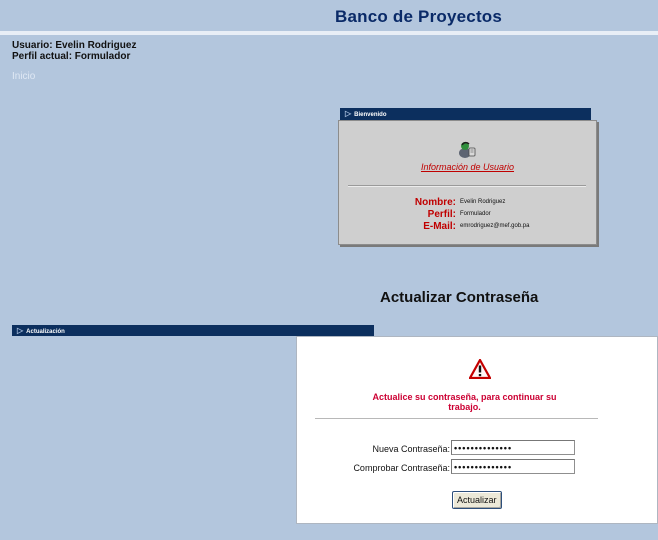  What do you see at coordinates (467, 152) in the screenshot?
I see `user-info-icon` at bounding box center [467, 152].